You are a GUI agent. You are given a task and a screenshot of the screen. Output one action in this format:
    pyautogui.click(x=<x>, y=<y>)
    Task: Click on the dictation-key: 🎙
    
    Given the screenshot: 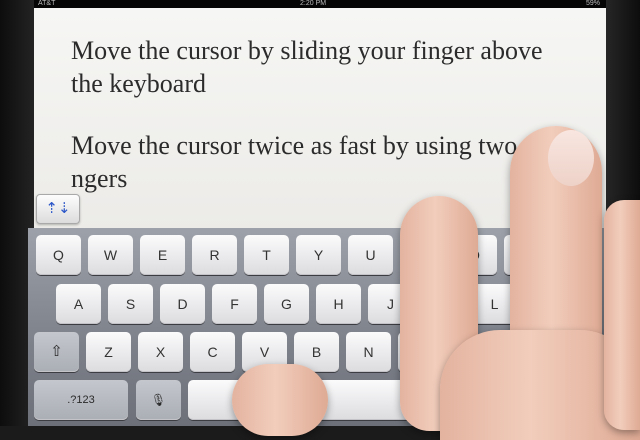 What is the action you would take?
    pyautogui.click(x=158, y=400)
    